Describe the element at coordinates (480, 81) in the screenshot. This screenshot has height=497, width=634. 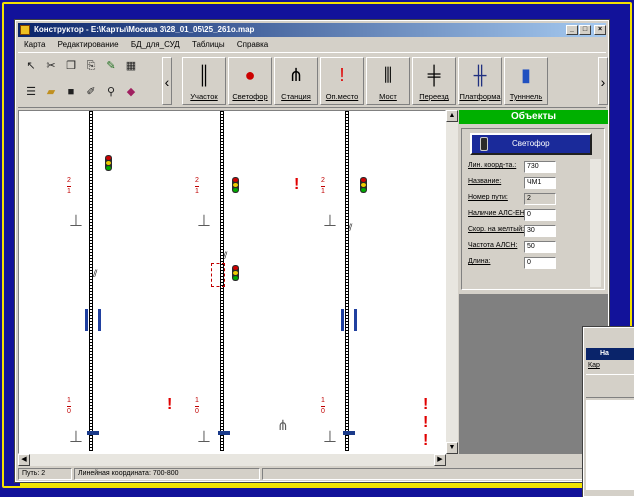
I see `tool-platform-button: ╫ Платформа` at that location.